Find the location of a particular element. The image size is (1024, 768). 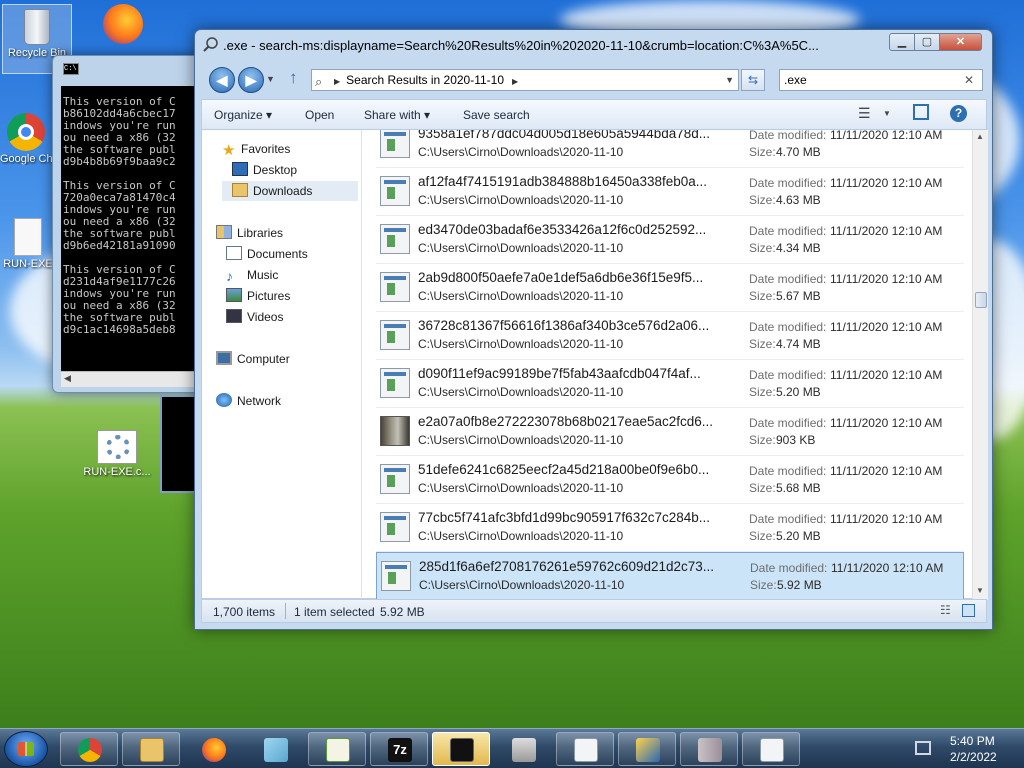

system-tray: 5:40 PM 2/2/2022 is located at coordinates (964, 748).